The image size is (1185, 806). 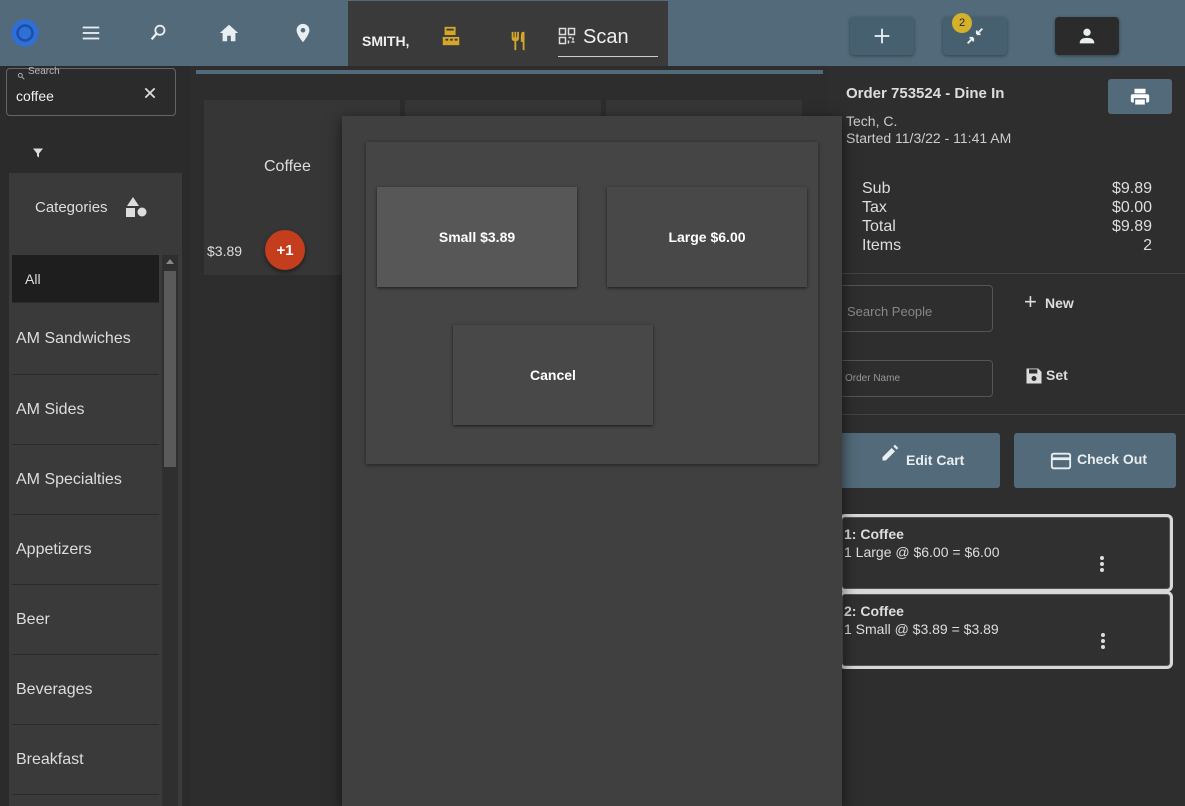 What do you see at coordinates (1030, 301) in the screenshot?
I see `plus-icon: +` at bounding box center [1030, 301].